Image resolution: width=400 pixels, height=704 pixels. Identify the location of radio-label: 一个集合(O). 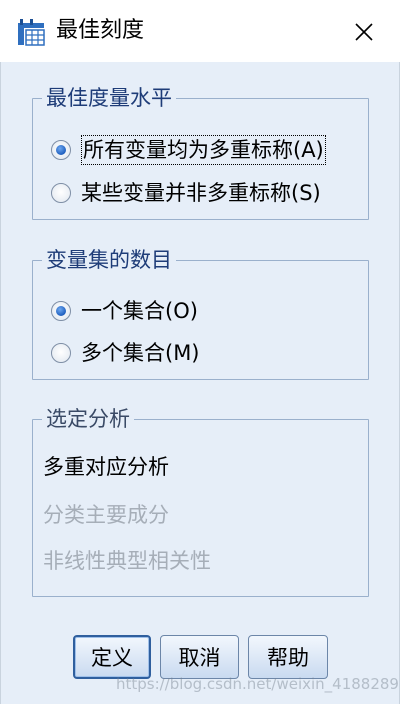
(139, 311).